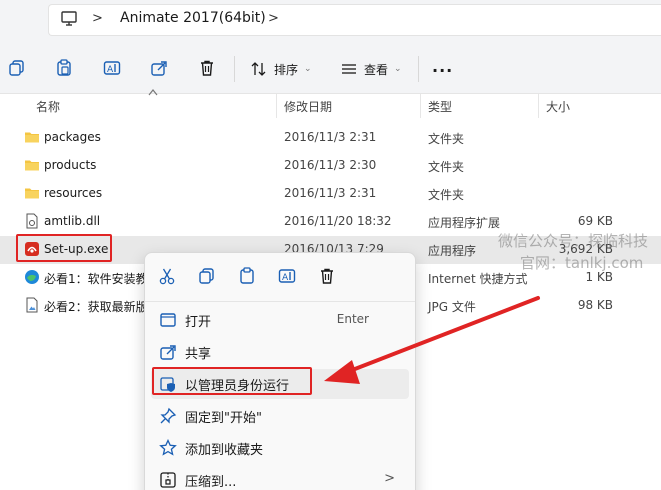  I want to click on file-date: 2016/11/3 2:30, so click(330, 165).